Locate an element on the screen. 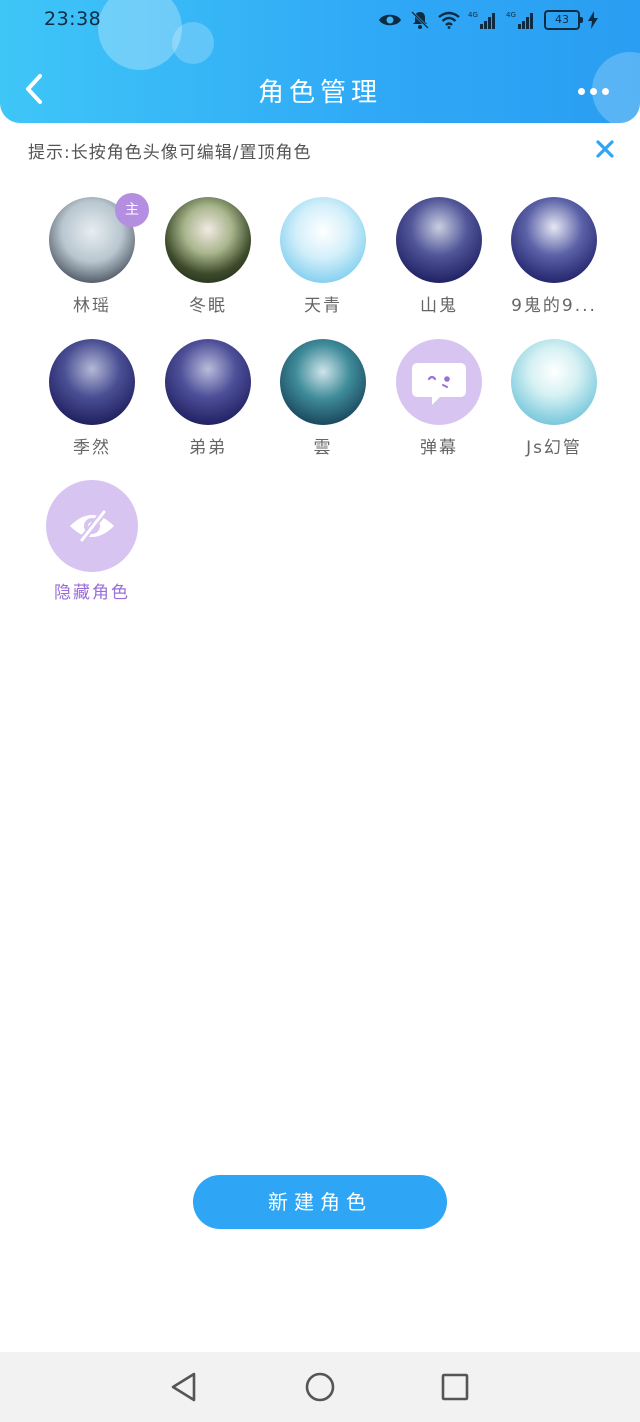  role-item: Js幻管 is located at coordinates (554, 398).